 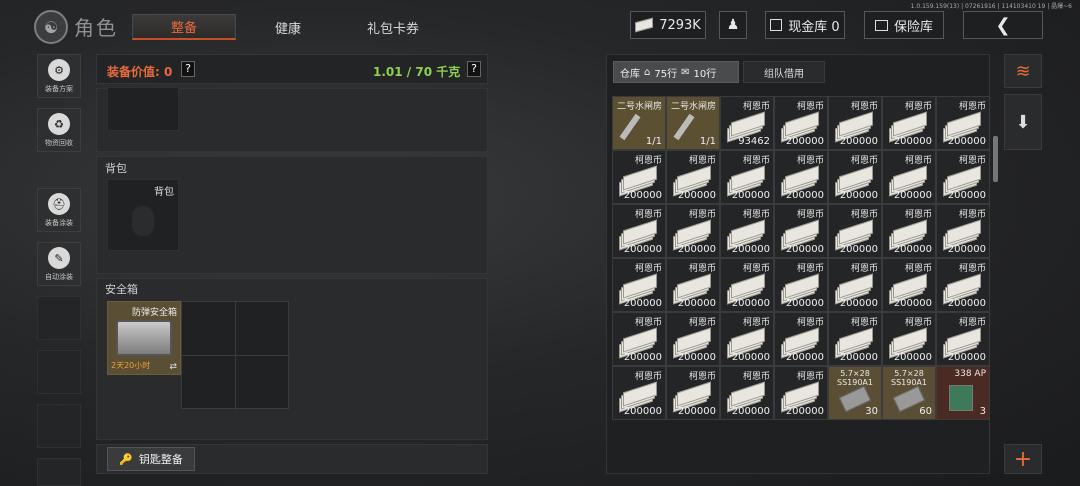 What do you see at coordinates (784, 72) in the screenshot?
I see `tab-team-borrow: 组队借用` at bounding box center [784, 72].